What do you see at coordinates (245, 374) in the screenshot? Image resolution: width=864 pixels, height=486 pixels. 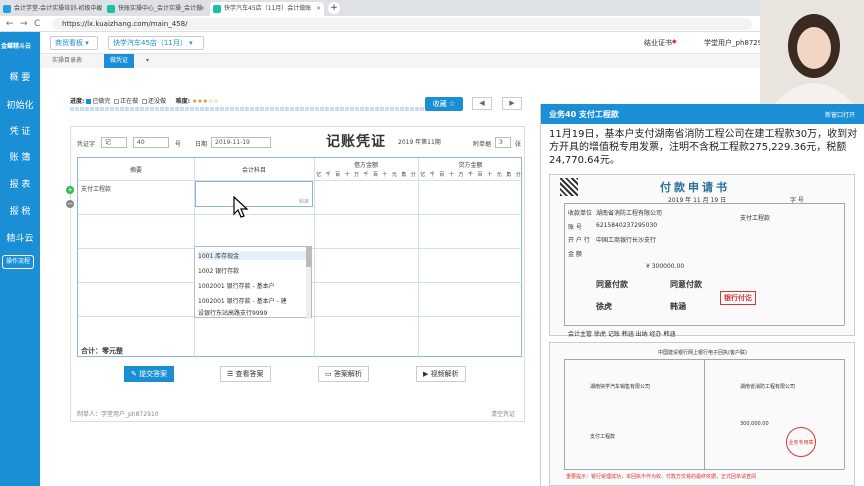 I see `view-answer-button: ☰ 查看答案` at bounding box center [245, 374].